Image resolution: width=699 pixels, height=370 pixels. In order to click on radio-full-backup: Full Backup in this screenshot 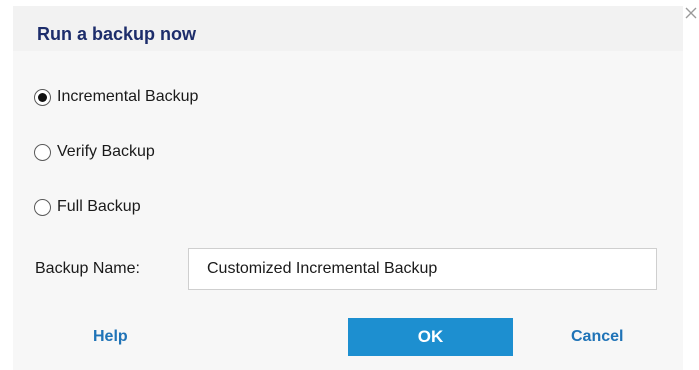, I will do `click(87, 207)`.